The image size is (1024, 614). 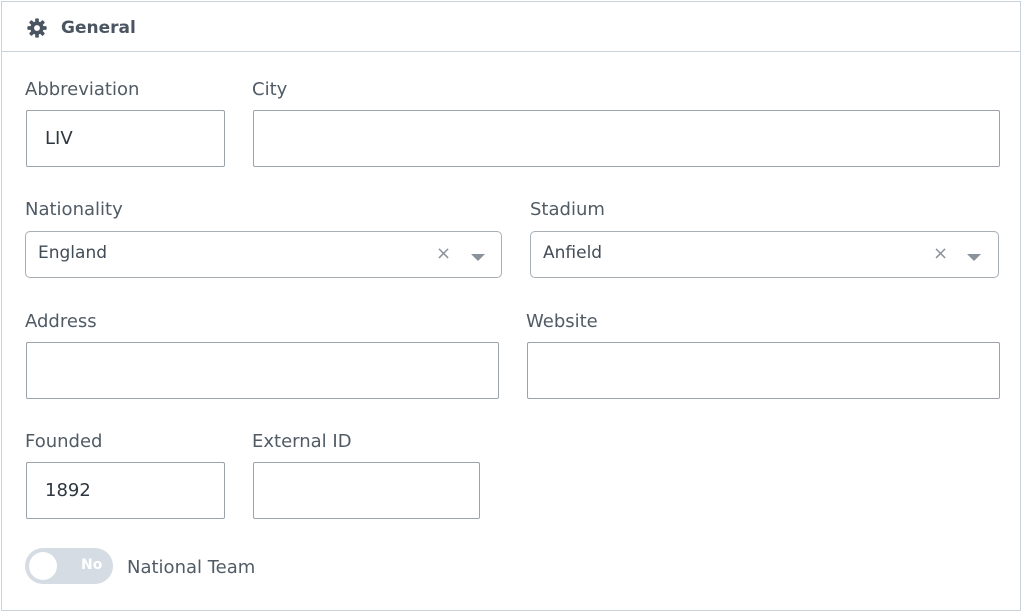 What do you see at coordinates (125, 490) in the screenshot?
I see `founded-input` at bounding box center [125, 490].